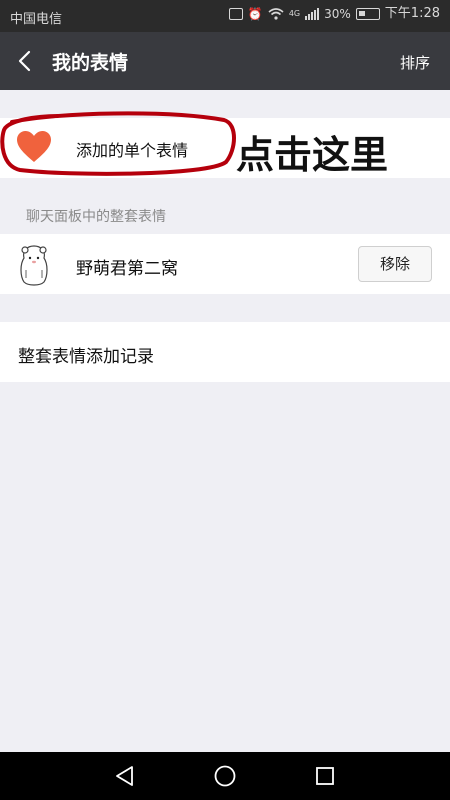 The image size is (450, 800). Describe the element at coordinates (325, 776) in the screenshot. I see `recents-square-icon` at that location.